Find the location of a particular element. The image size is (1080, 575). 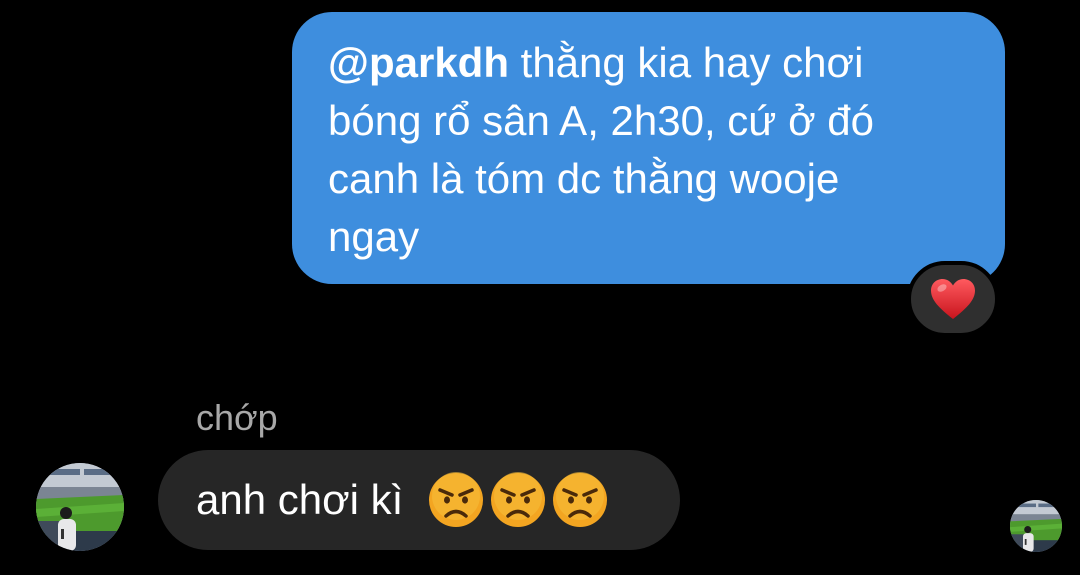

emoji-group is located at coordinates (520, 500).